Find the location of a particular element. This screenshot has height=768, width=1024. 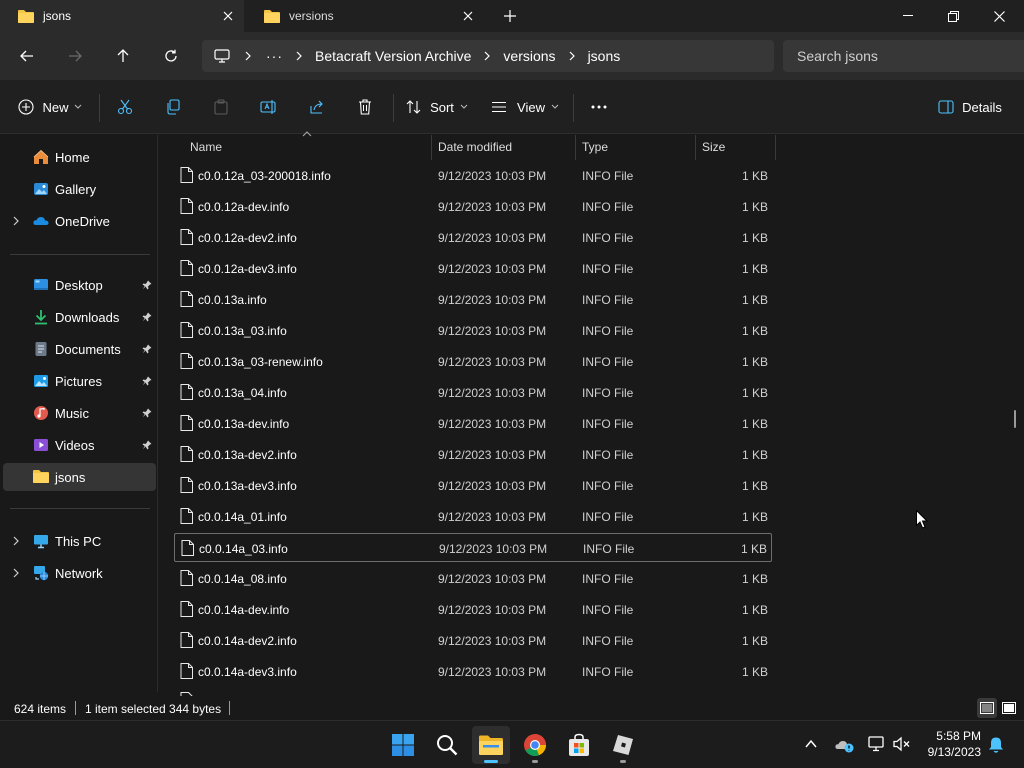

tab-jsons: jsons is located at coordinates (122, 16).